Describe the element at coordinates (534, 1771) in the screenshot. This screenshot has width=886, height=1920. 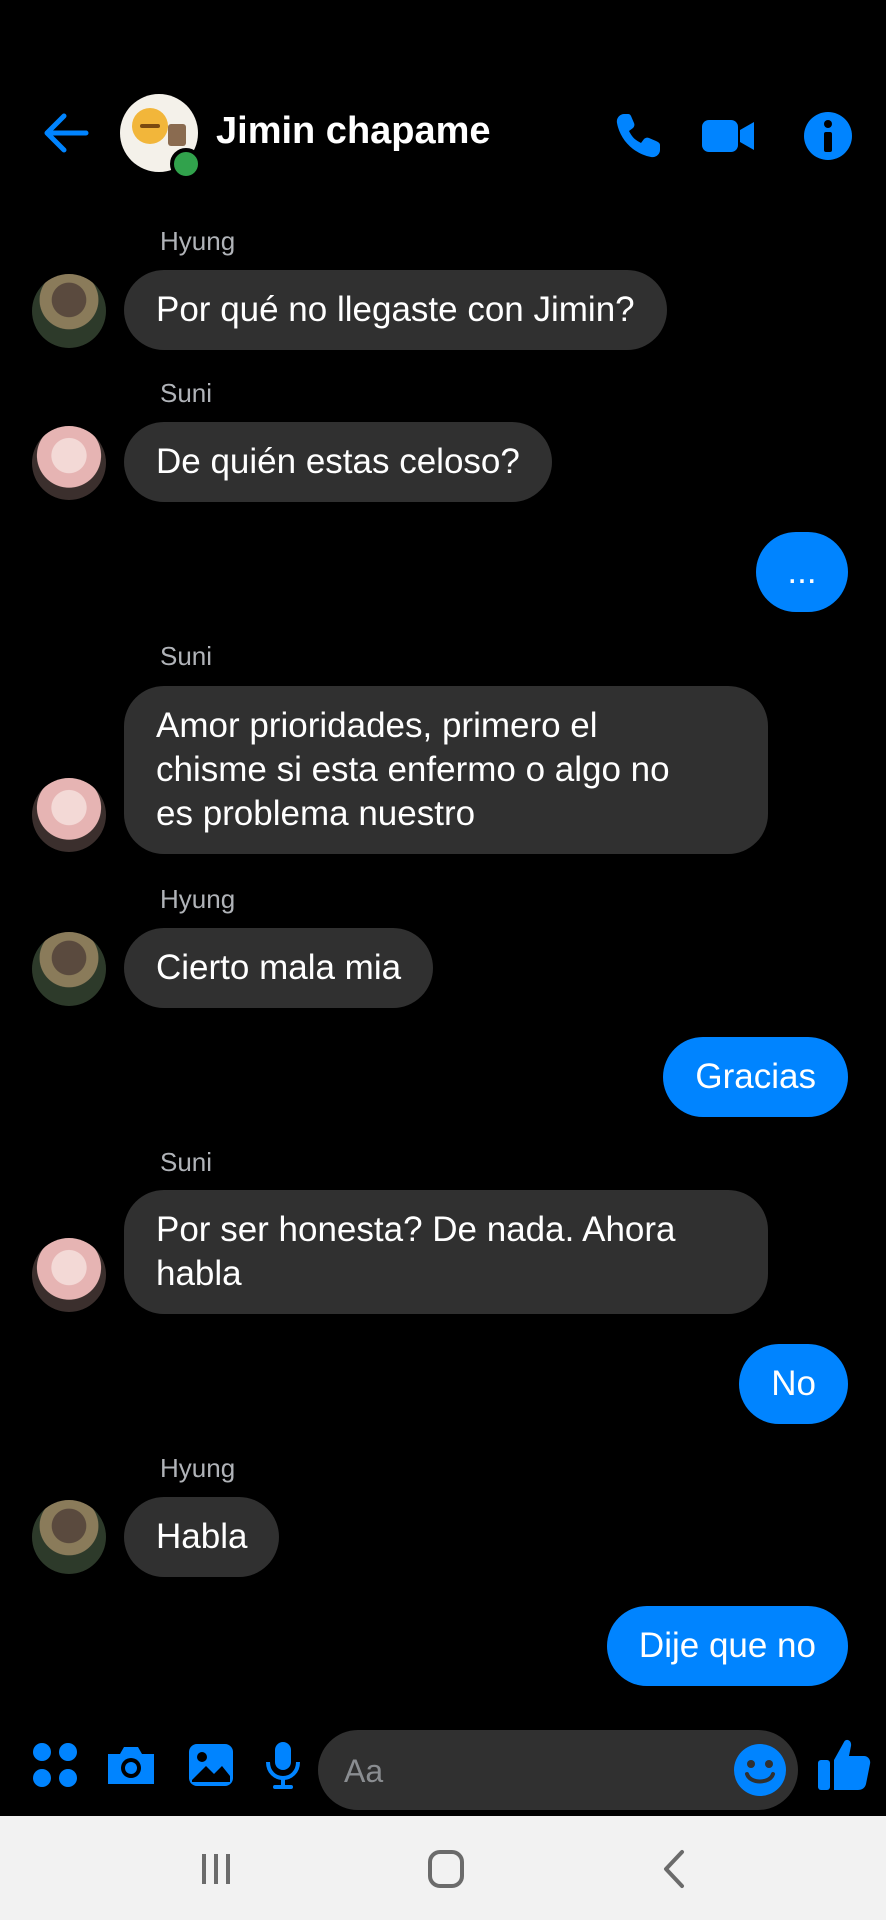
I see `message-input` at that location.